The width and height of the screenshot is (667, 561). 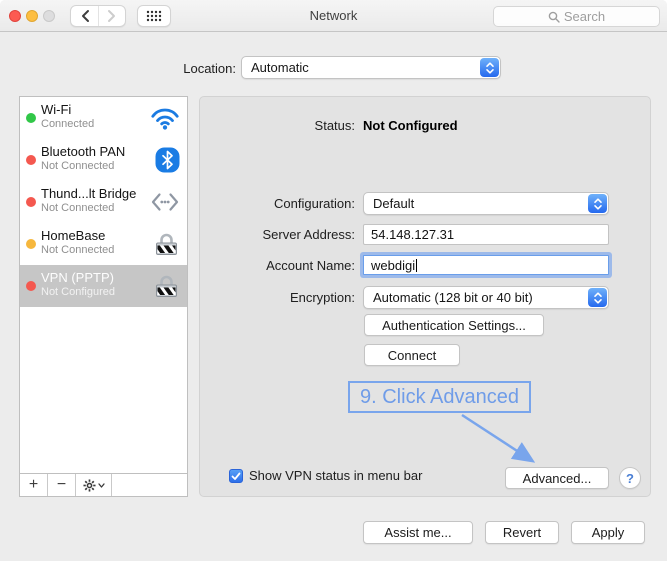 What do you see at coordinates (78, 292) in the screenshot?
I see `interface-status: Not Configured` at bounding box center [78, 292].